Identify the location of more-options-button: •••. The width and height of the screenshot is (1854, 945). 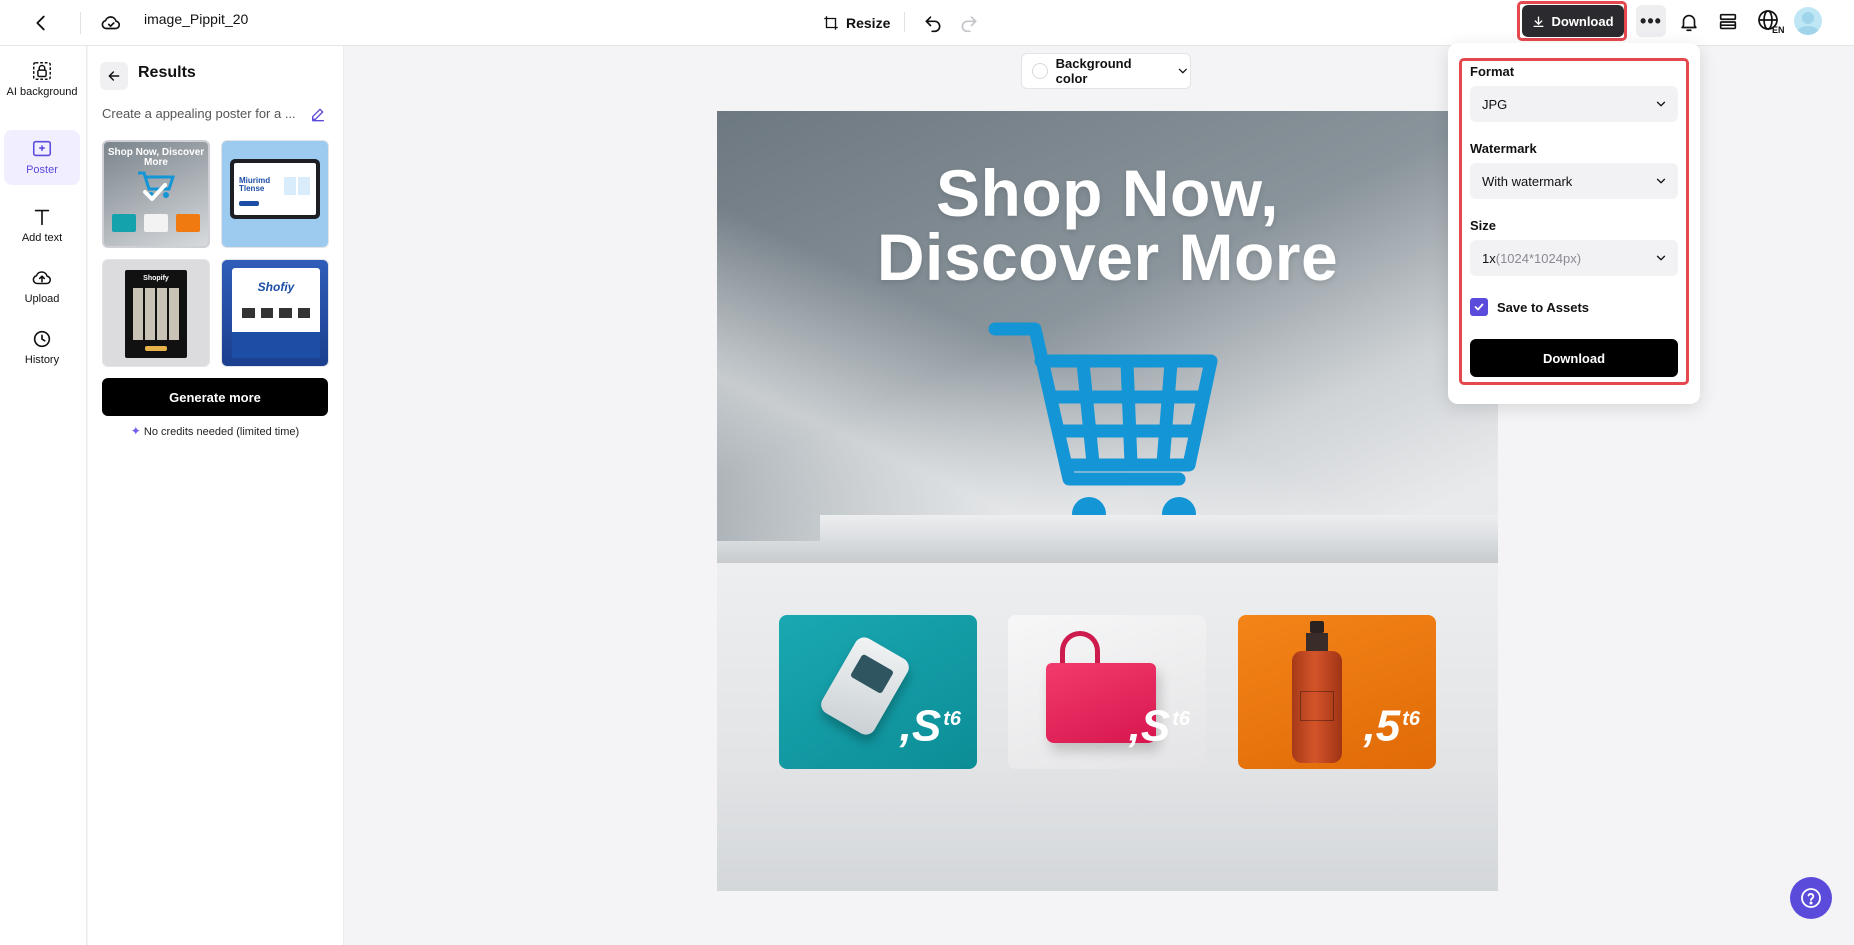
(1651, 21).